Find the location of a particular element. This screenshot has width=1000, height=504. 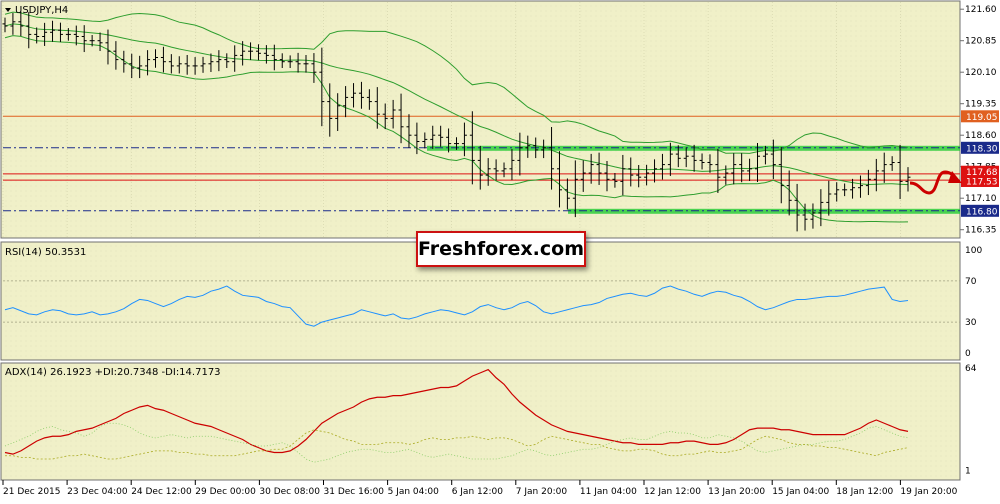

current-price-tag: 117.68 is located at coordinates (982, 173).